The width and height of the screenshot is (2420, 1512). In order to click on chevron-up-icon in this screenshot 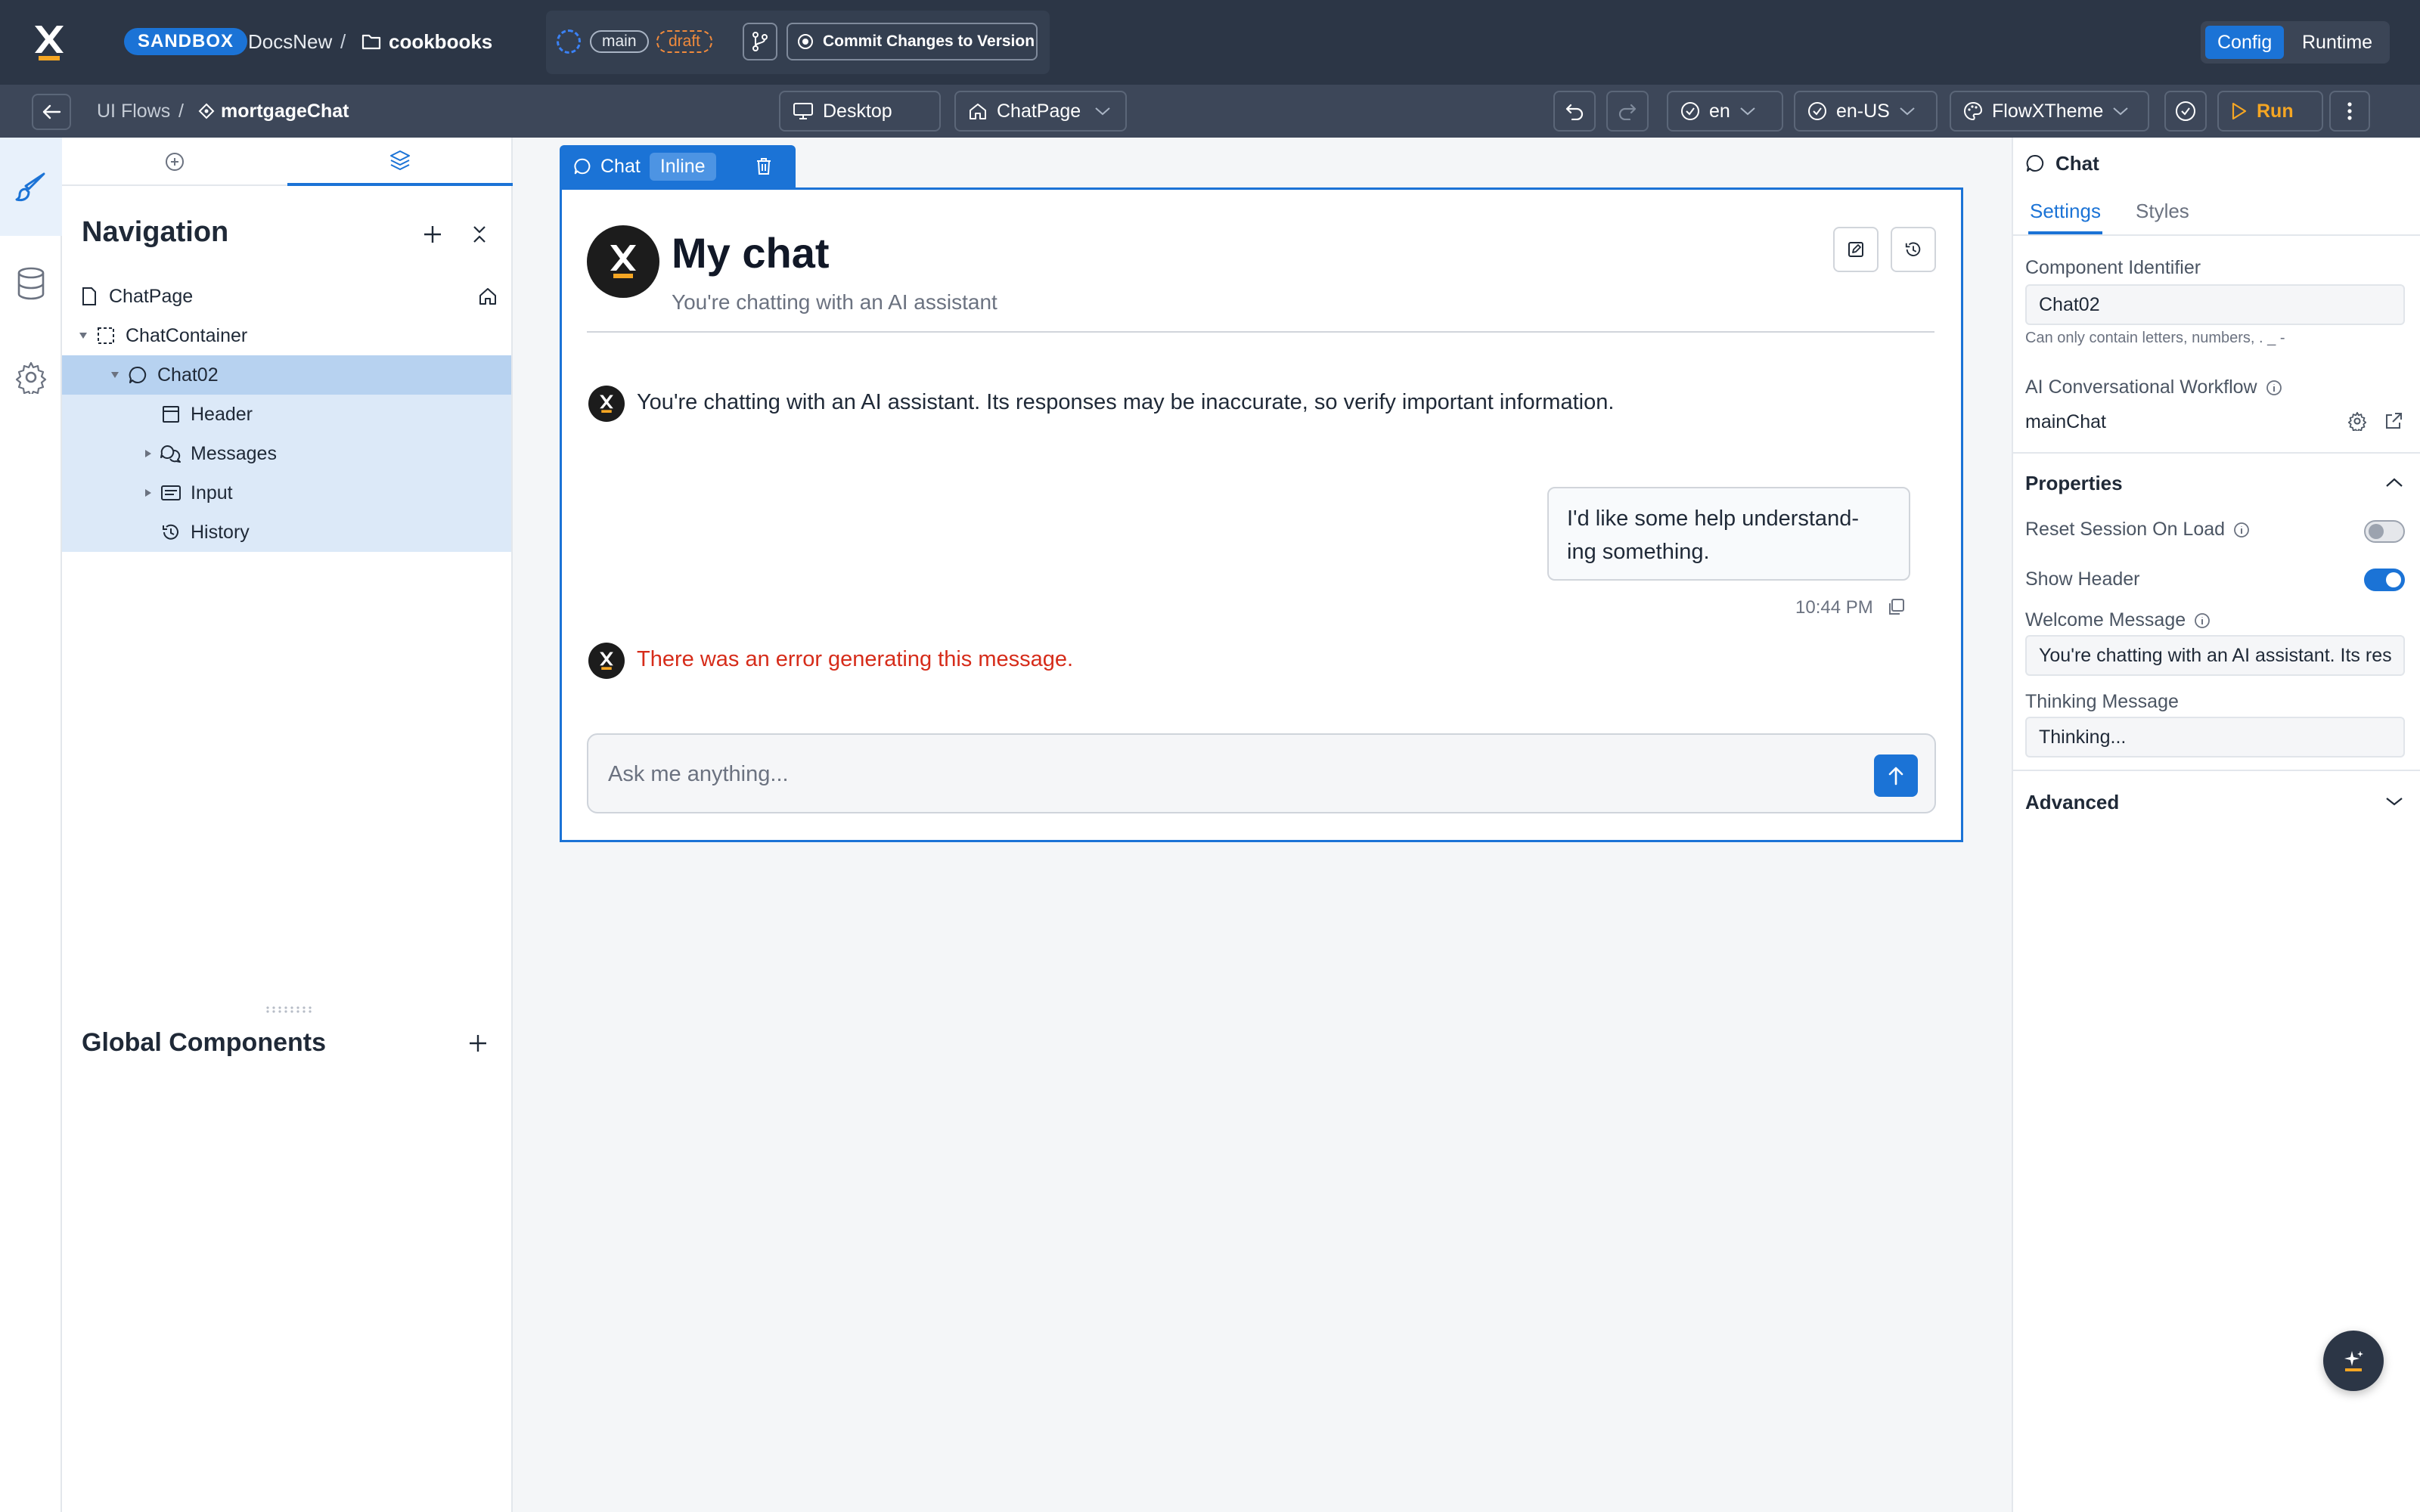, I will do `click(2394, 482)`.